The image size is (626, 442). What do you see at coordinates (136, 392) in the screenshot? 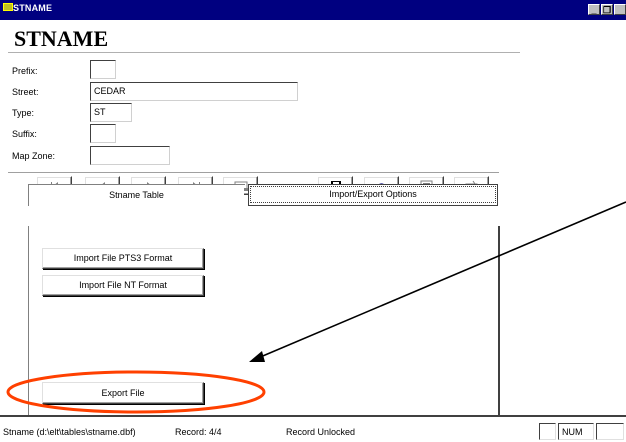
I see `highlight-ellipse` at bounding box center [136, 392].